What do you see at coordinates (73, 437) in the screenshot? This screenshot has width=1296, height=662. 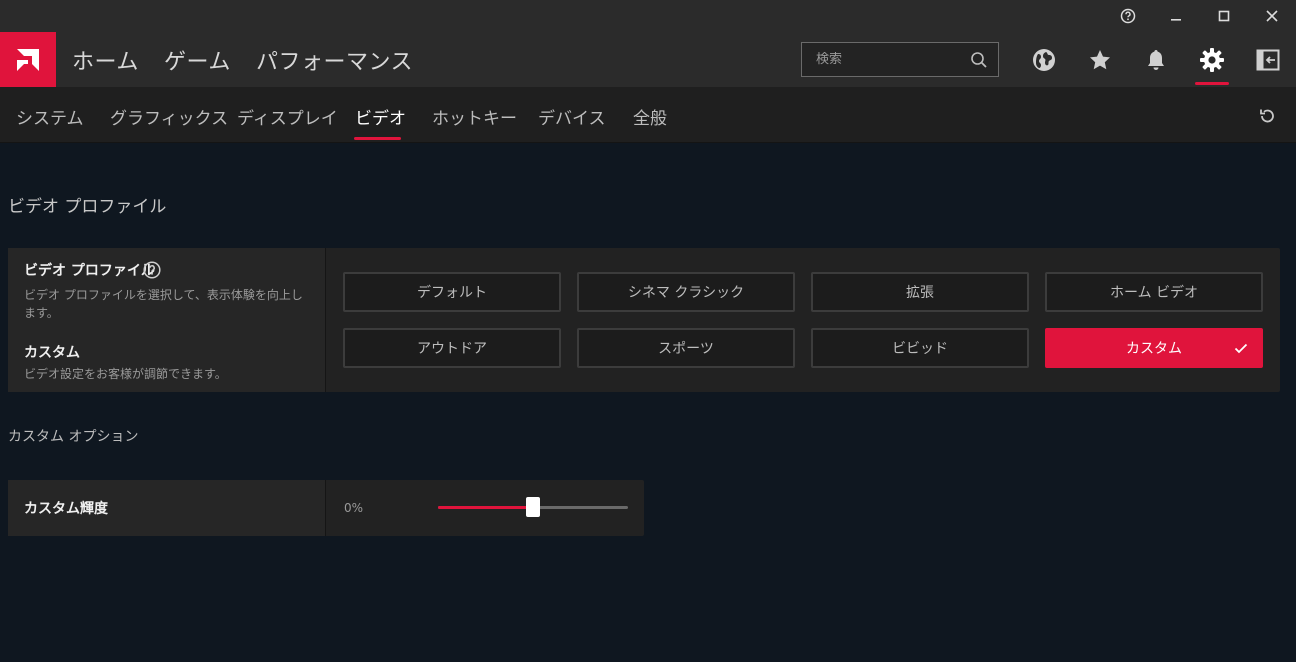 I see `custom-options-title: カスタム オプション` at bounding box center [73, 437].